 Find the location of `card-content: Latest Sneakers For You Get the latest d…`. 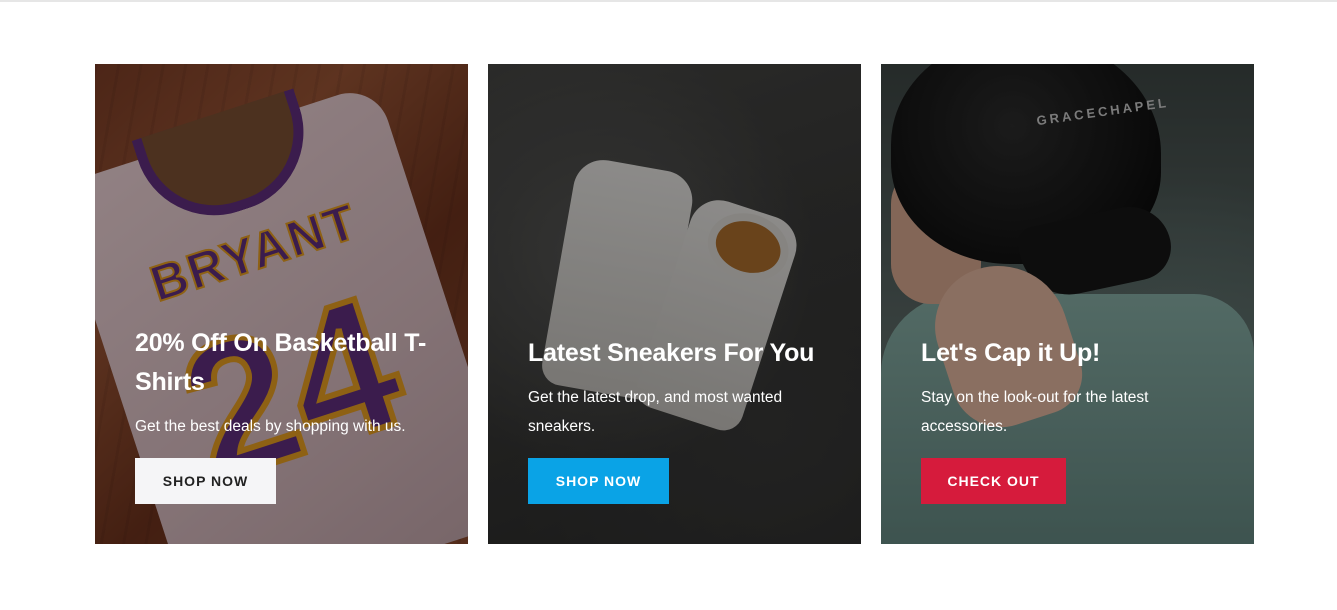

card-content: Latest Sneakers For You Get the latest d… is located at coordinates (674, 419).